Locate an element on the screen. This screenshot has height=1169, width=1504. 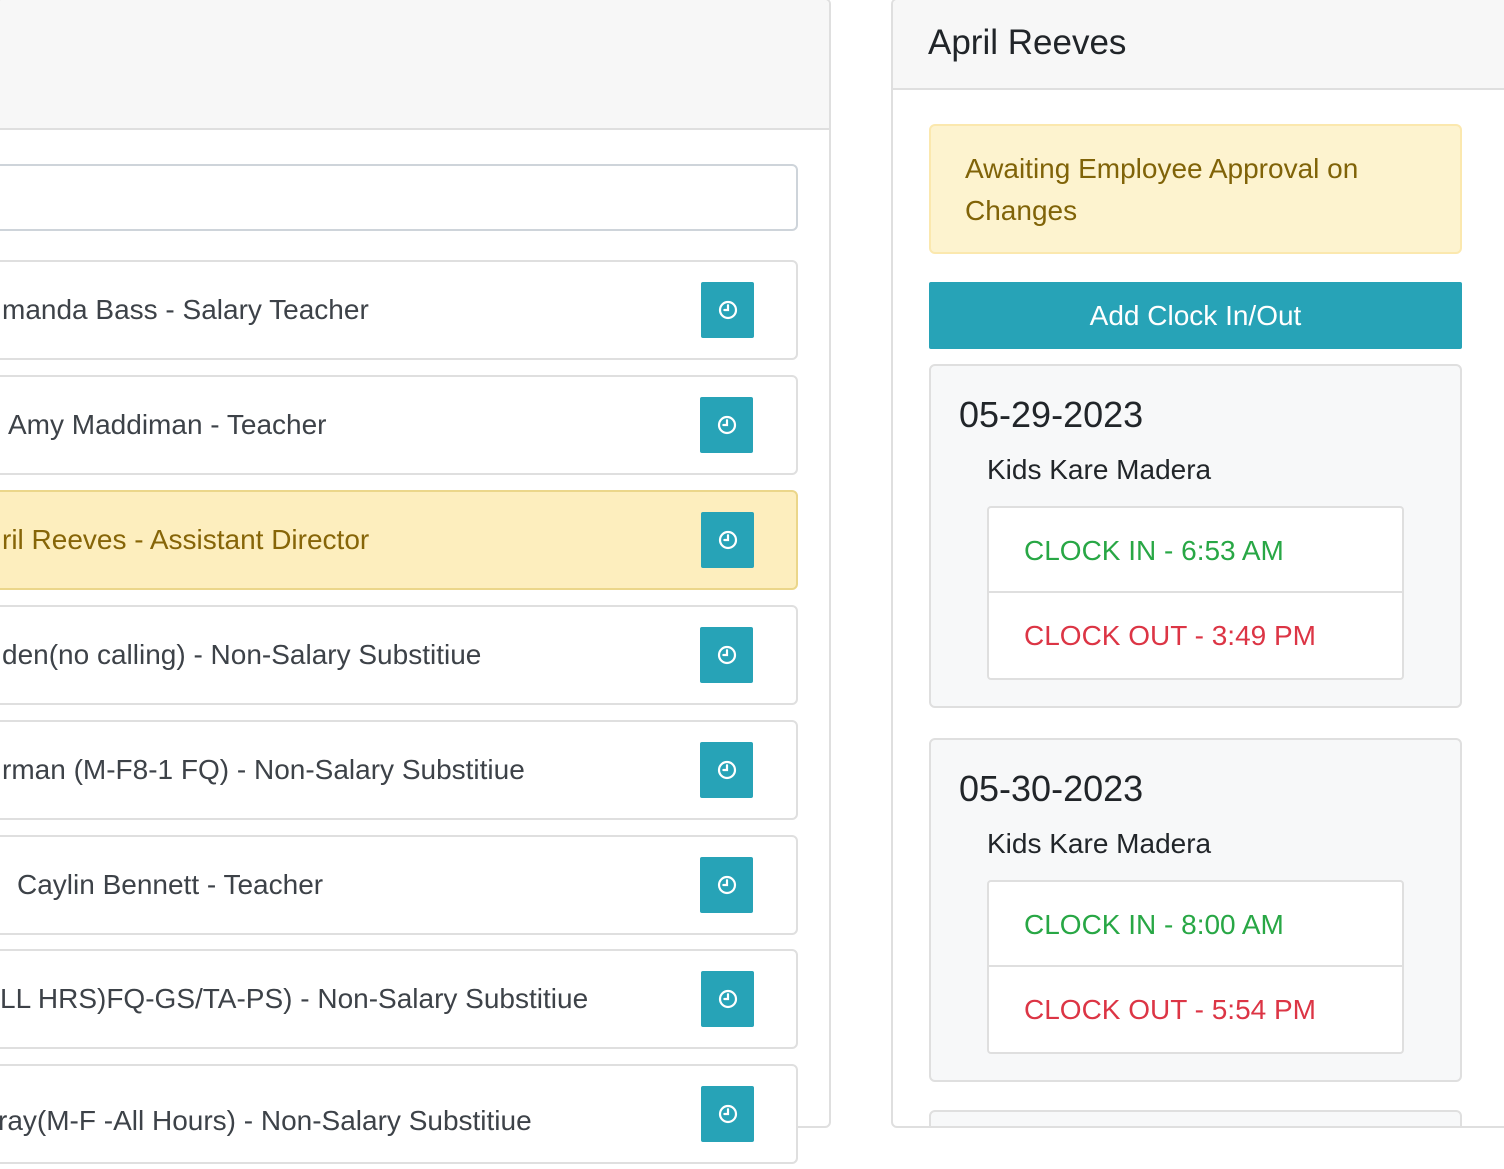
approval-alert: Awaiting Employee Approval on Changes is located at coordinates (1195, 189).